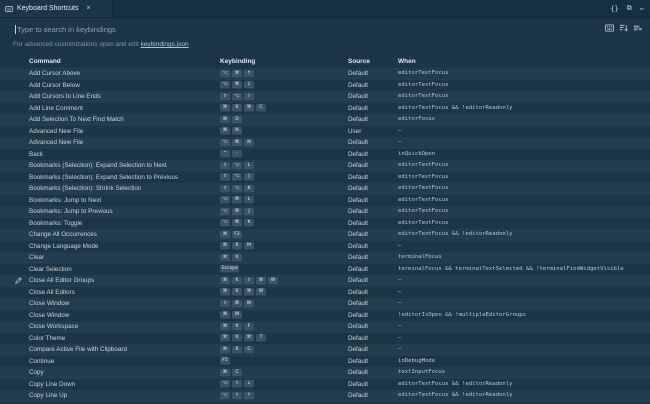 The height and width of the screenshot is (404, 650). I want to click on more-actions-icon: ⋯, so click(642, 9).